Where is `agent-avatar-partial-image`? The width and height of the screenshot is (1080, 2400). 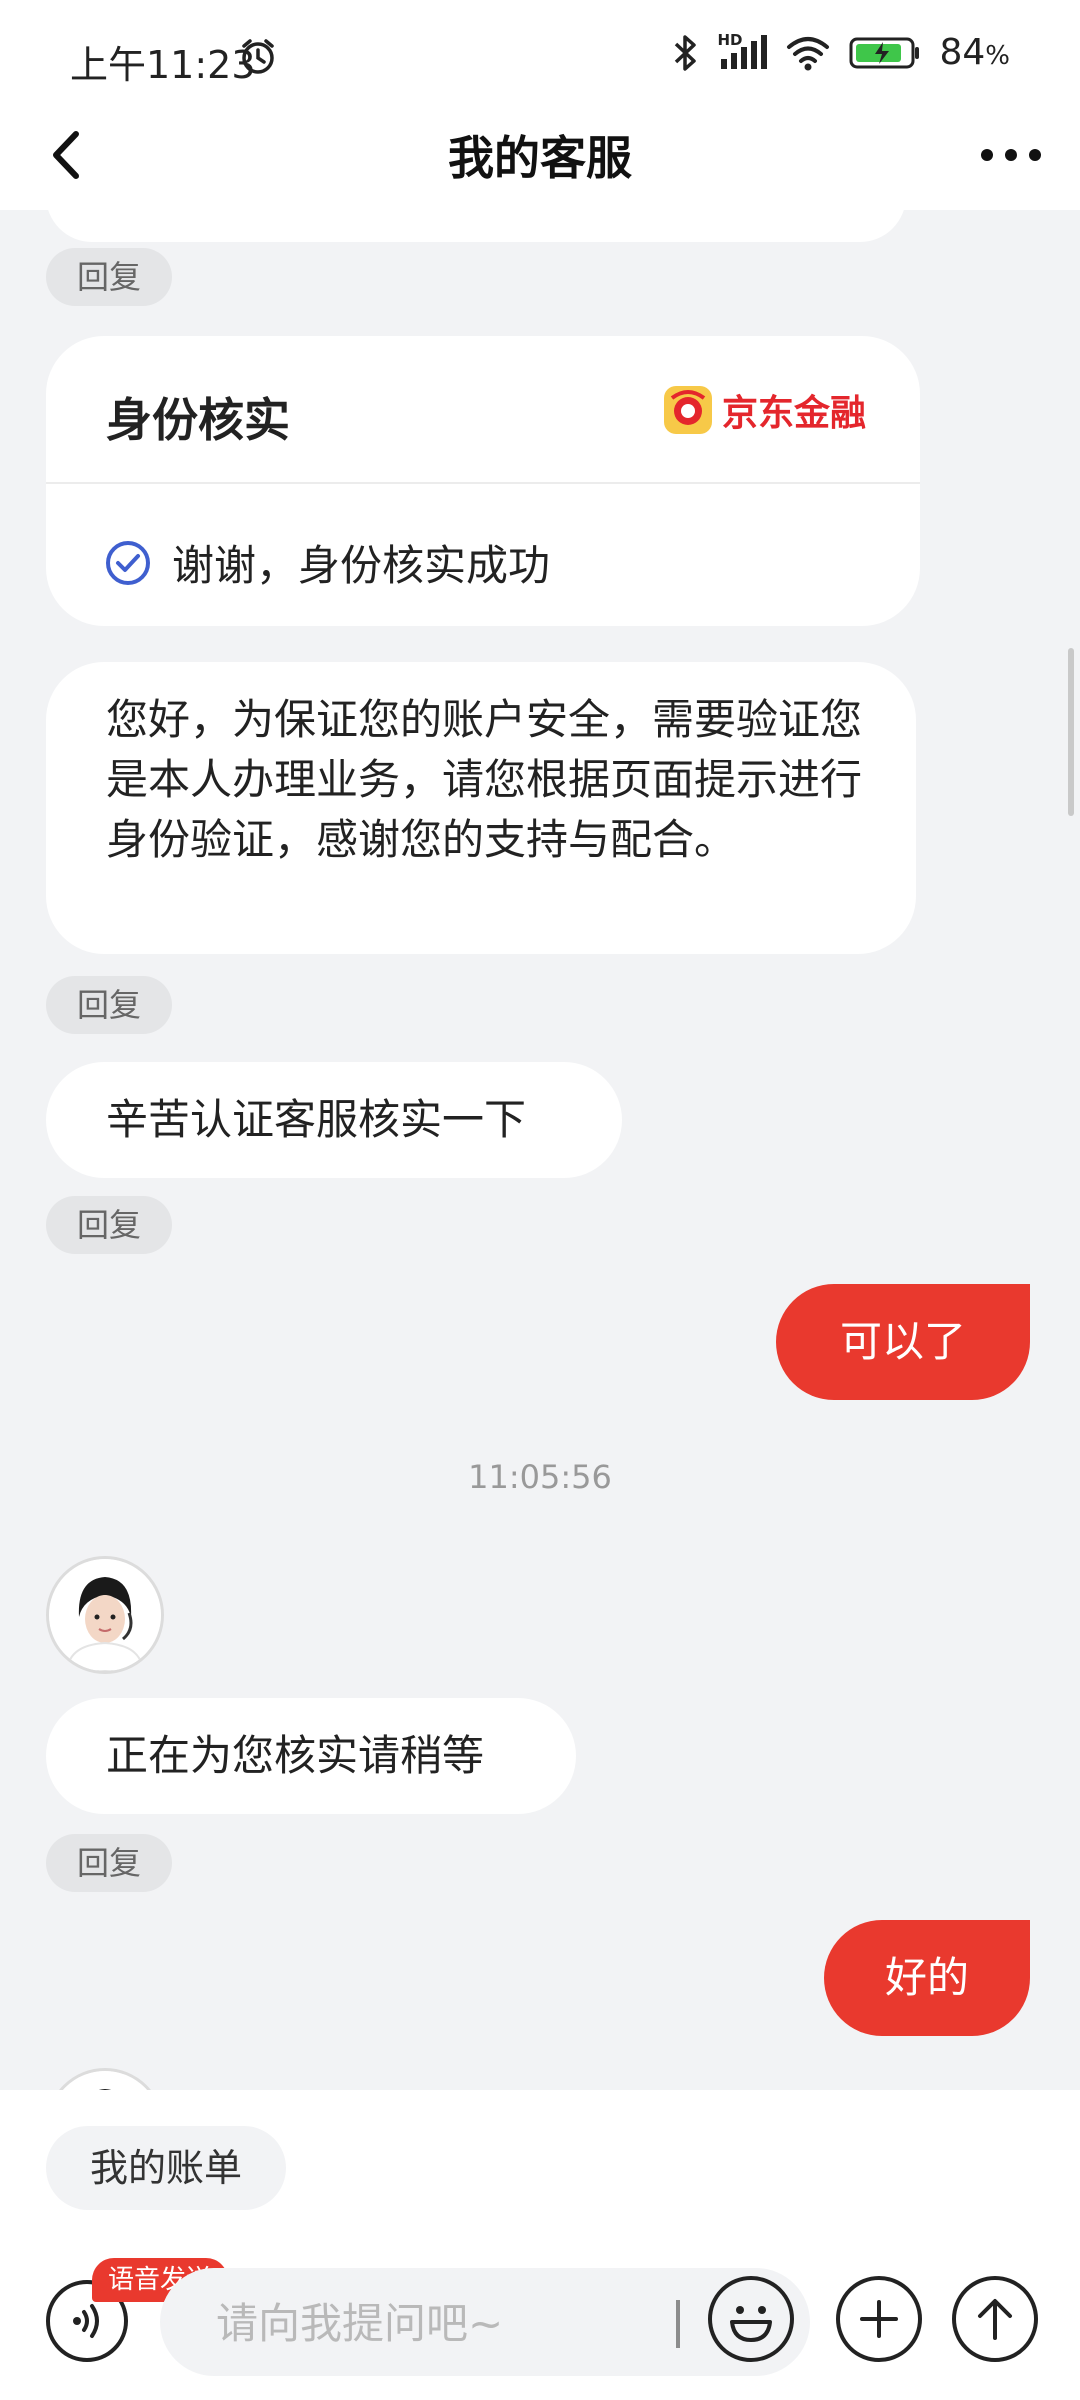
agent-avatar-partial-image is located at coordinates (105, 2080).